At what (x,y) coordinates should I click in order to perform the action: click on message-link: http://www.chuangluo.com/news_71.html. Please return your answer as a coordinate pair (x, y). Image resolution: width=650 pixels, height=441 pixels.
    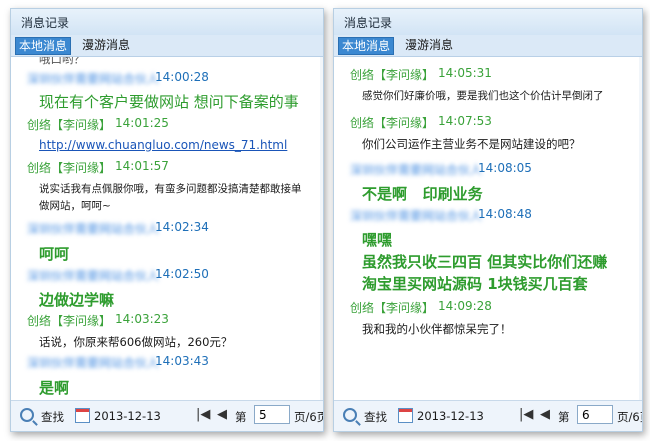
    Looking at the image, I should click on (163, 145).